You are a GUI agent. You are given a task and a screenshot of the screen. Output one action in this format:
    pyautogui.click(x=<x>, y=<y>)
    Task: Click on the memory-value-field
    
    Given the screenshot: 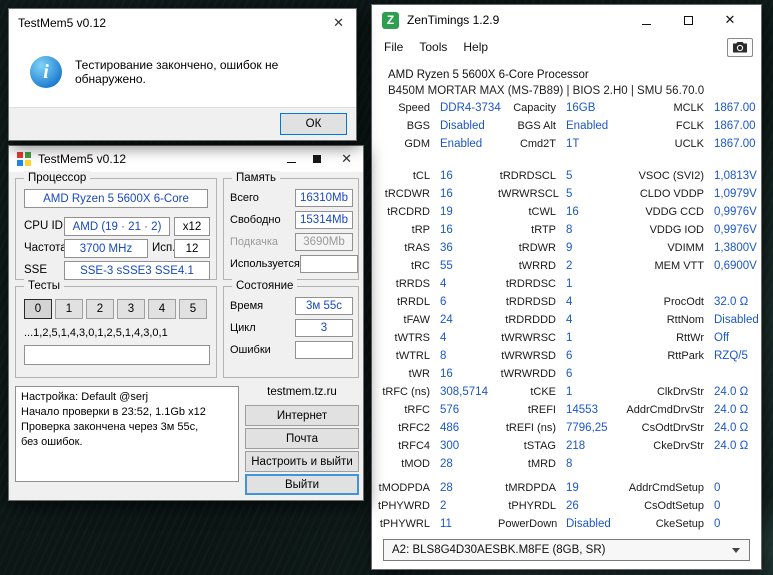 What is the action you would take?
    pyautogui.click(x=328, y=264)
    